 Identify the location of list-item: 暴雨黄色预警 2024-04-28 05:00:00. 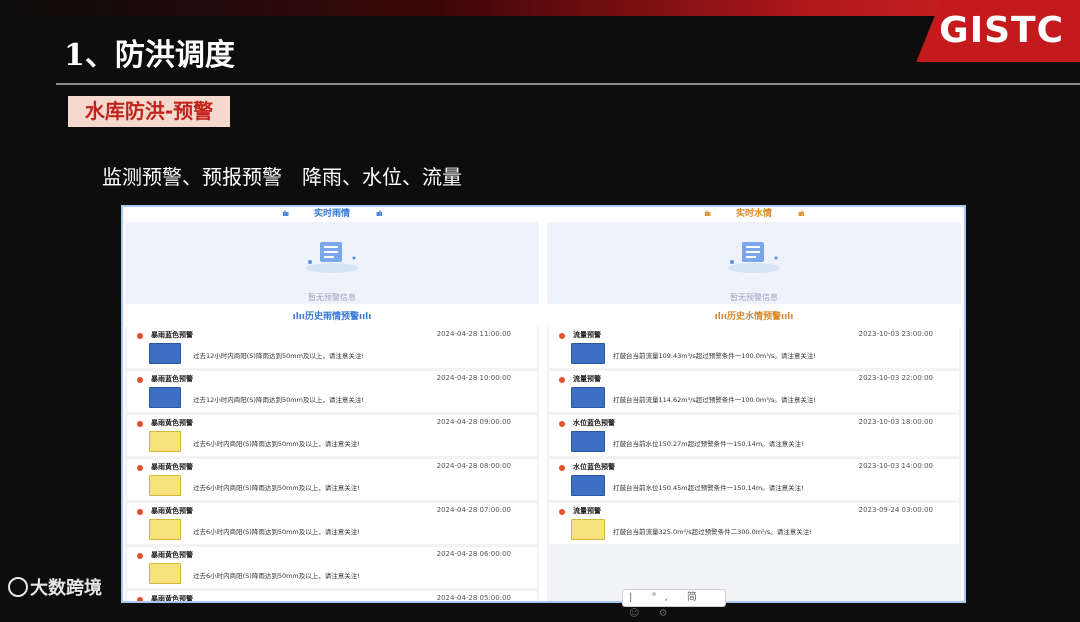
(332, 597).